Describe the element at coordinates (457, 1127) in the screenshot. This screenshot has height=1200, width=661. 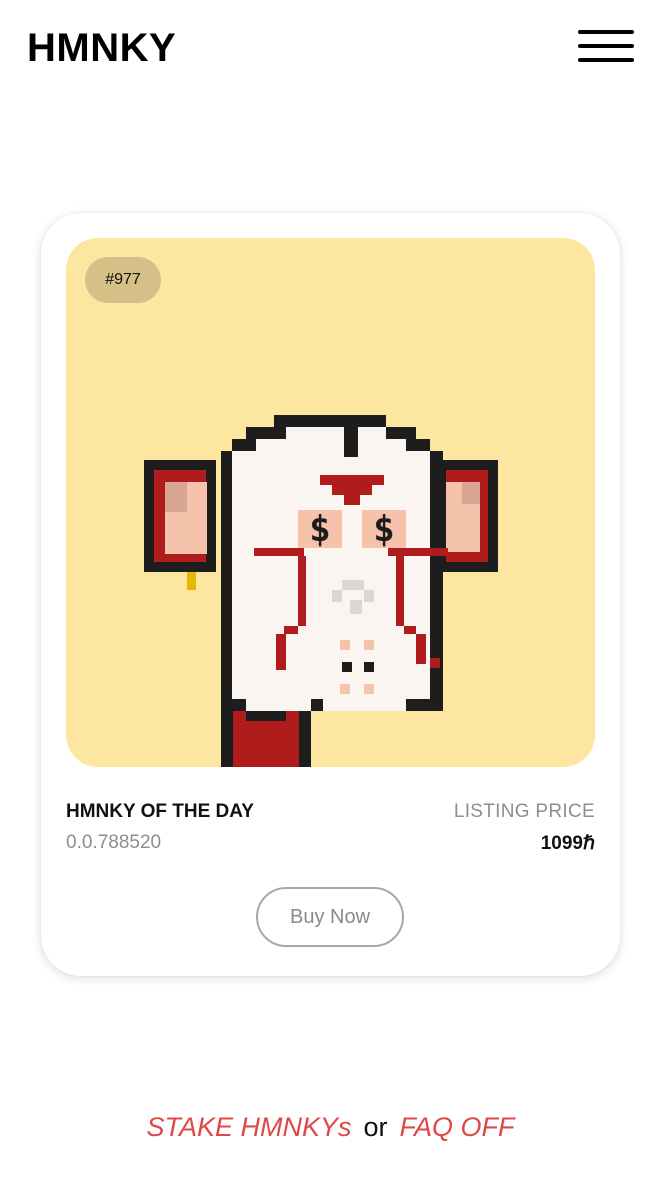
I see `faq-link: FAQ OFF` at that location.